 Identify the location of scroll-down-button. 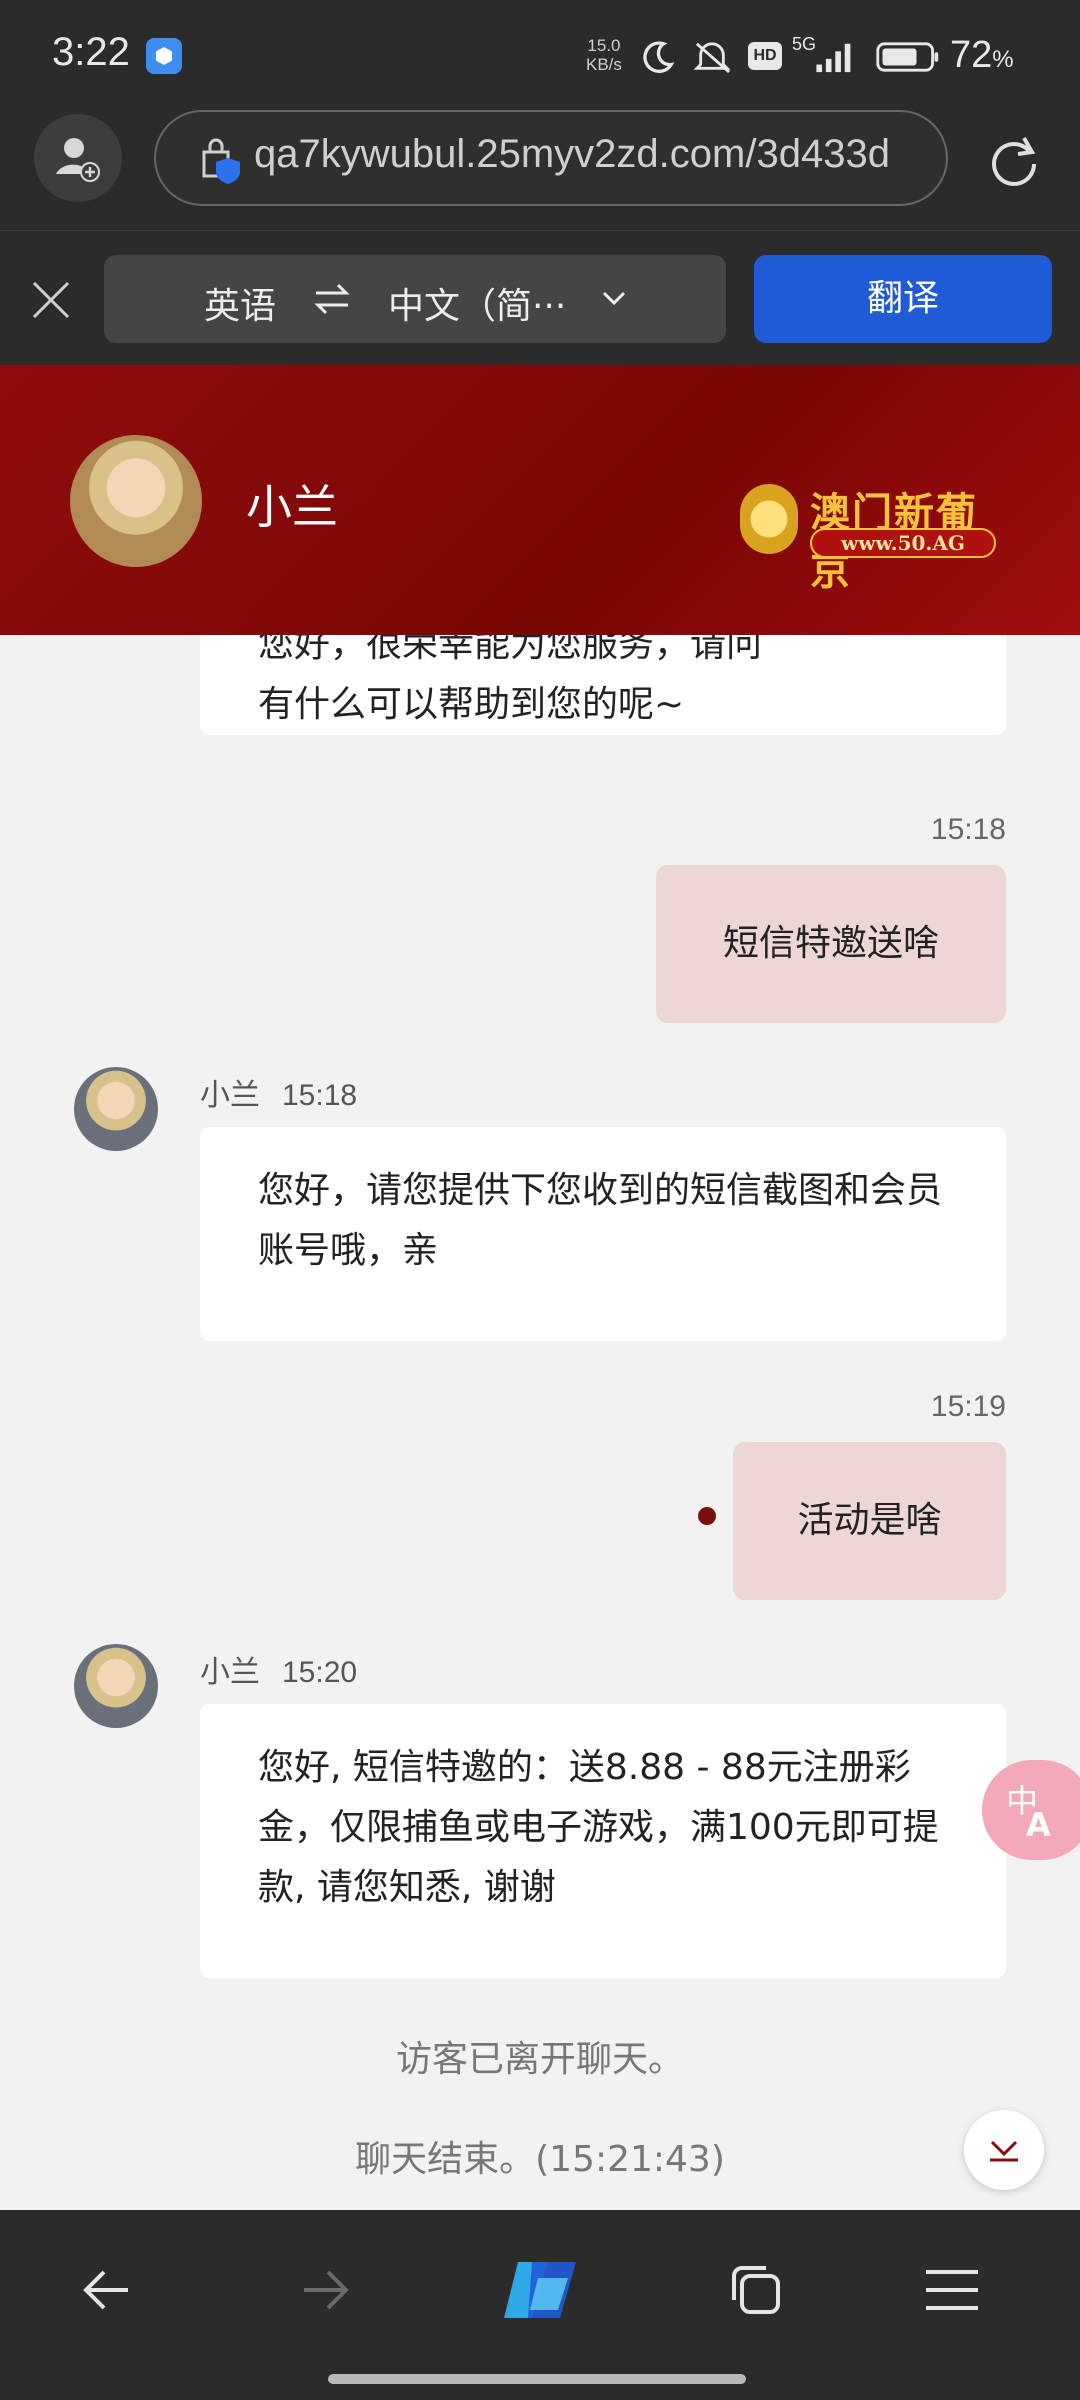
(1004, 2150).